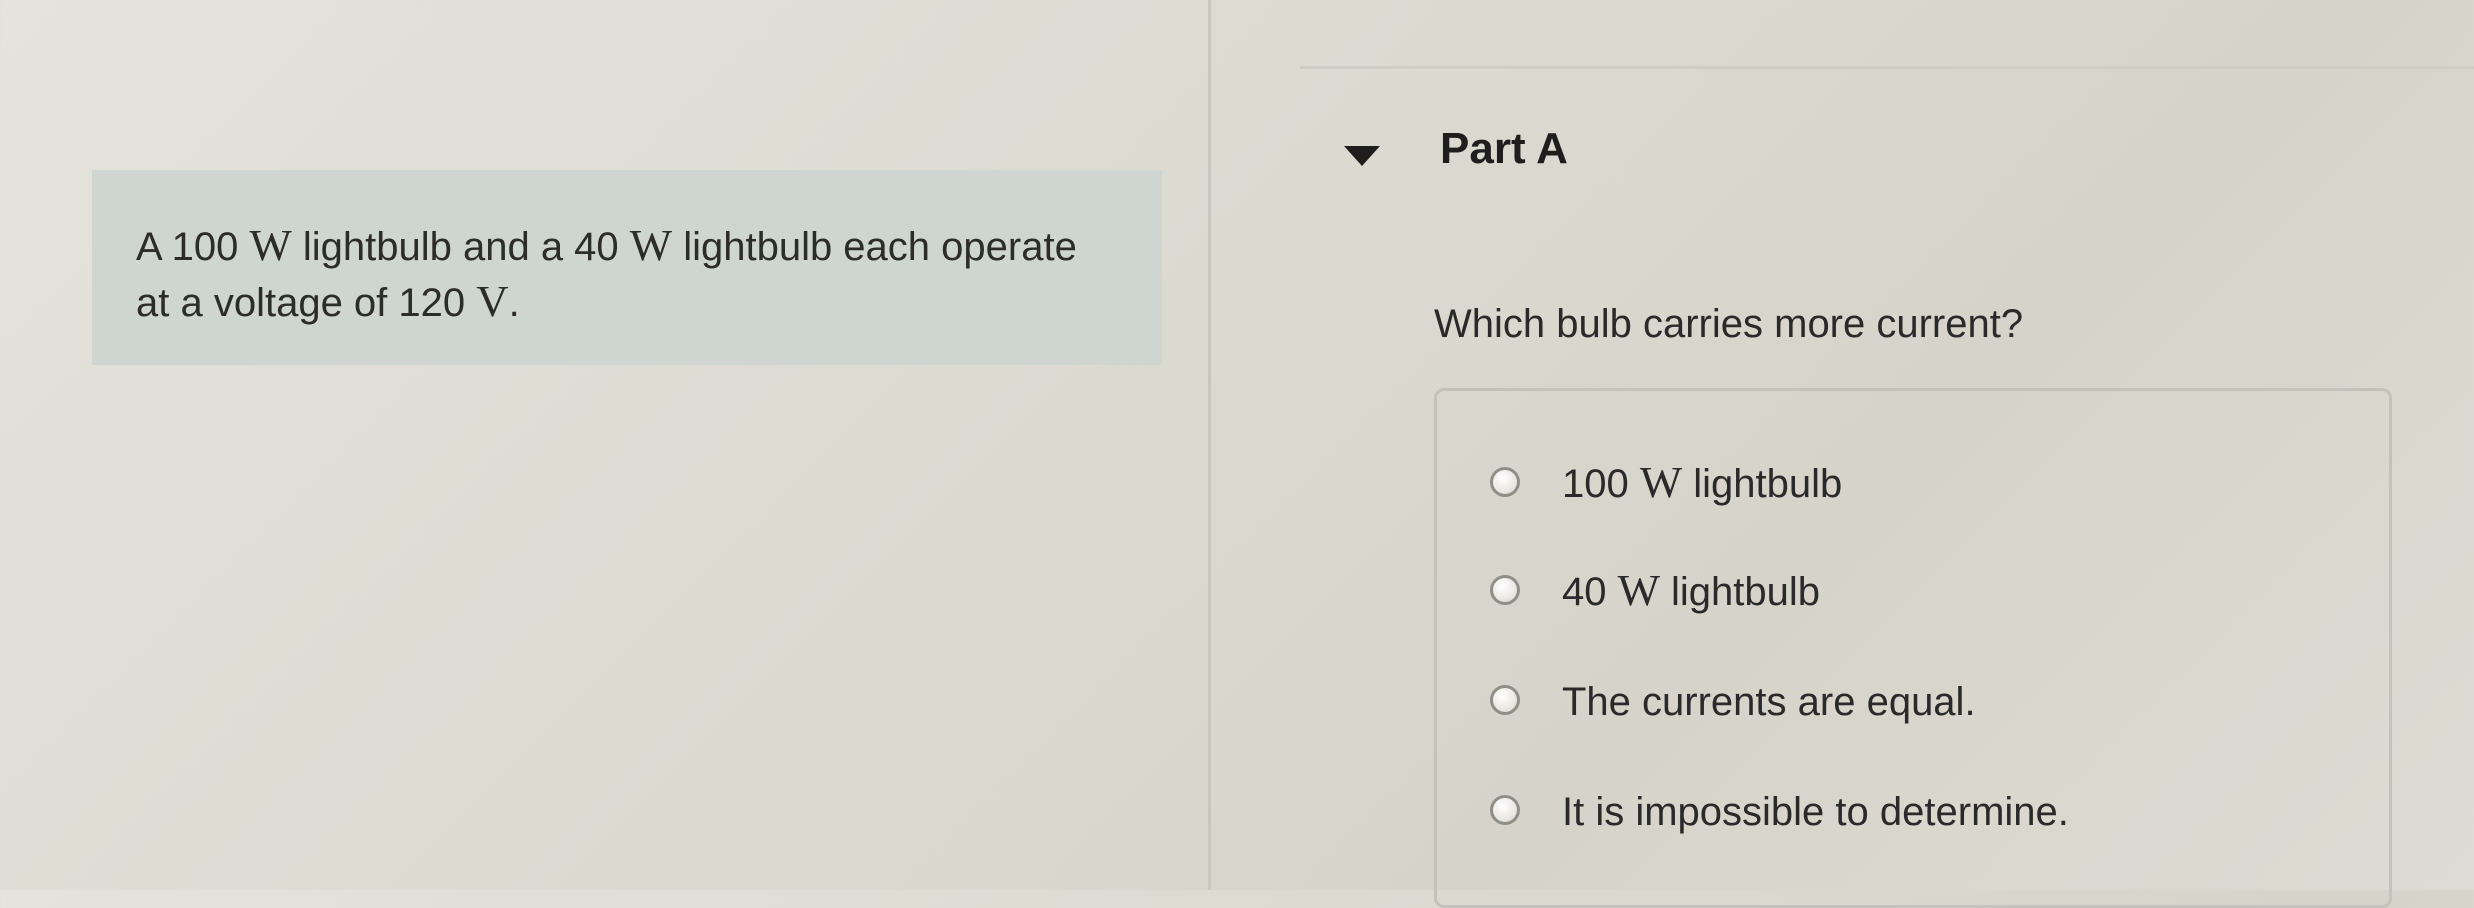 The width and height of the screenshot is (2474, 908). What do you see at coordinates (1702, 482) in the screenshot?
I see `option-label: 100 W lightbulb` at bounding box center [1702, 482].